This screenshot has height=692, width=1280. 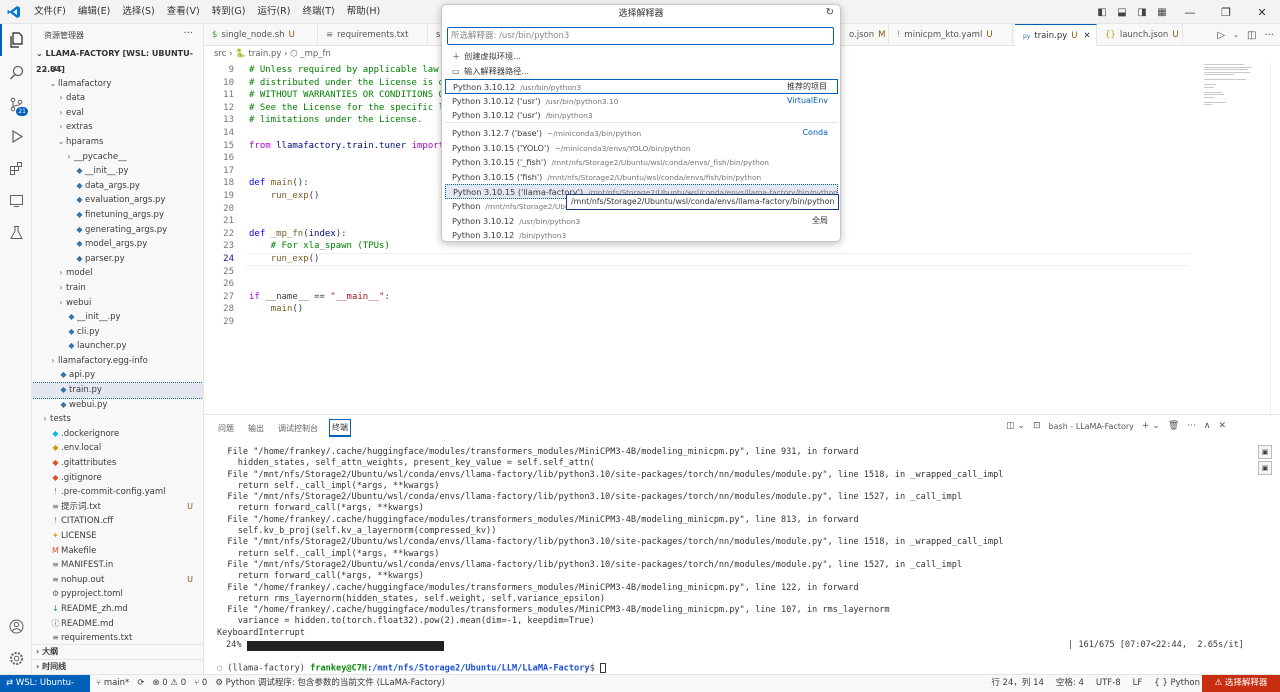 What do you see at coordinates (1236, 35) in the screenshot?
I see `run-dropdown-icon: ⌄` at bounding box center [1236, 35].